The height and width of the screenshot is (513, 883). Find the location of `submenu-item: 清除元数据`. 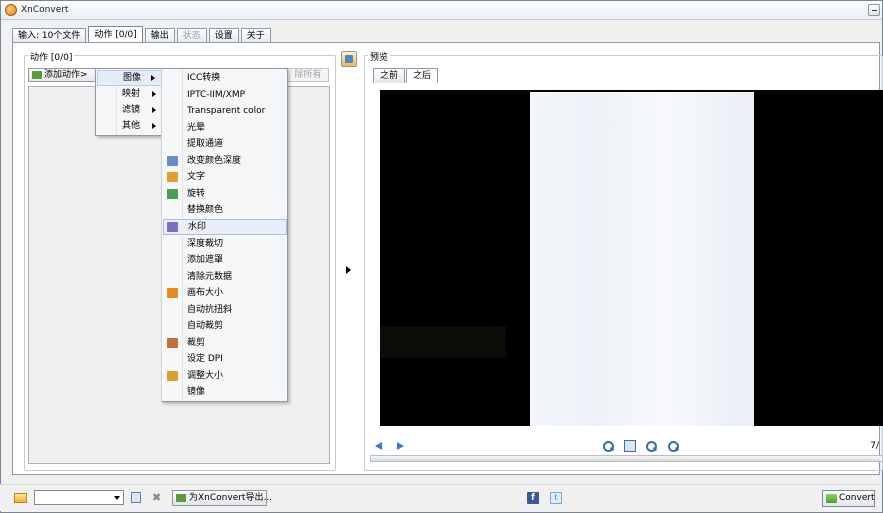

submenu-item: 清除元数据 is located at coordinates (225, 277).